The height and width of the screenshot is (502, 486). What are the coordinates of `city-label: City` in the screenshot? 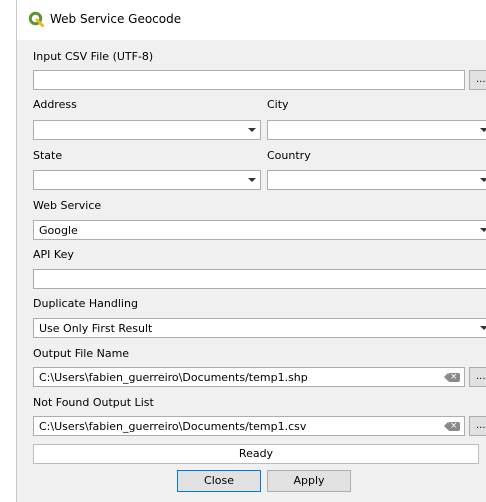 It's located at (278, 104).